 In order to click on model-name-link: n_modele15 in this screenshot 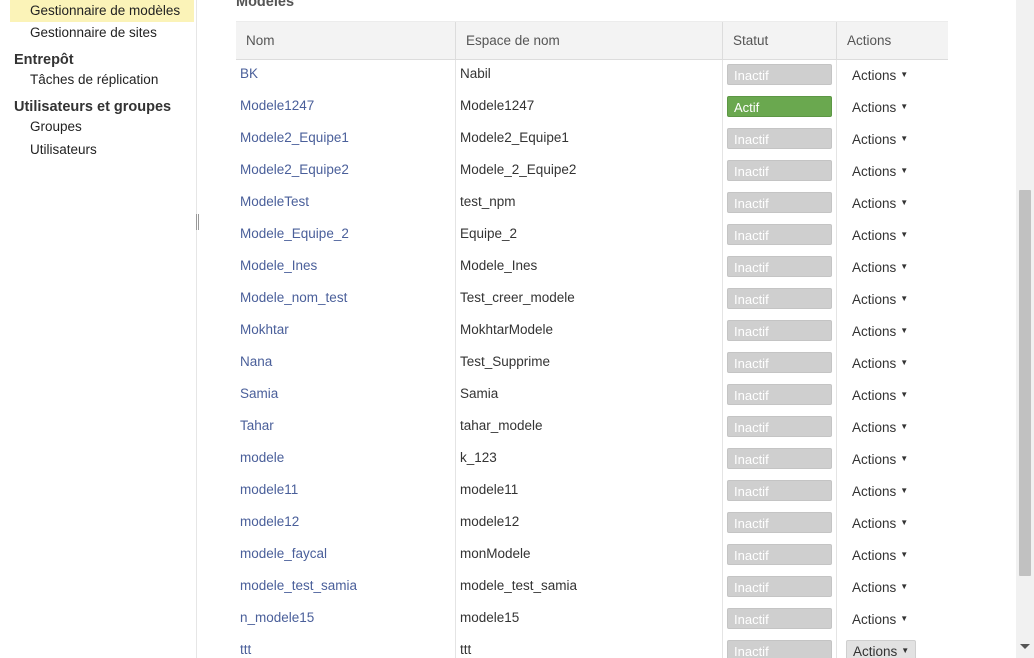, I will do `click(277, 617)`.